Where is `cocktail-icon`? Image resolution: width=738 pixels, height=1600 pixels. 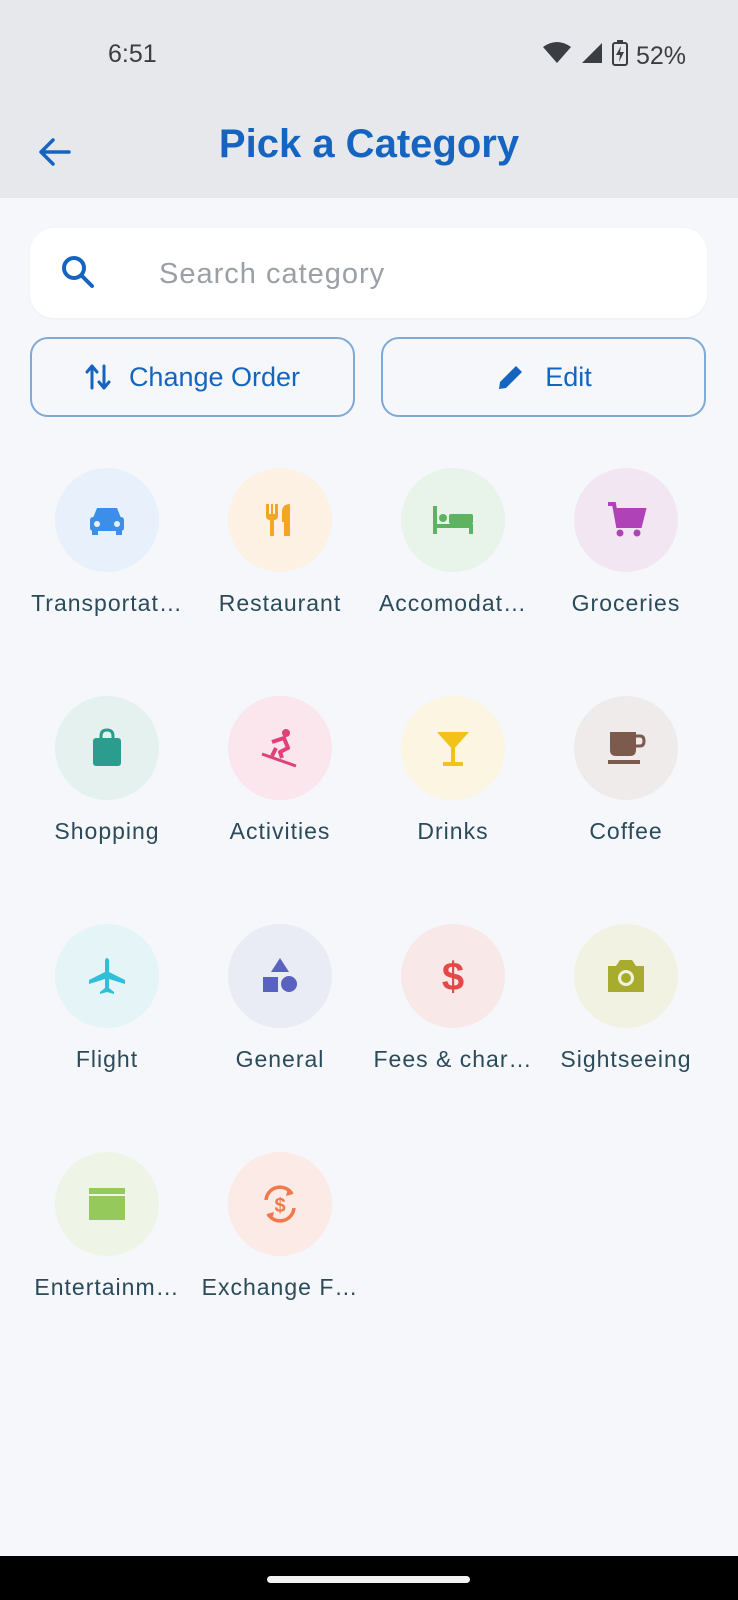
cocktail-icon is located at coordinates (453, 748).